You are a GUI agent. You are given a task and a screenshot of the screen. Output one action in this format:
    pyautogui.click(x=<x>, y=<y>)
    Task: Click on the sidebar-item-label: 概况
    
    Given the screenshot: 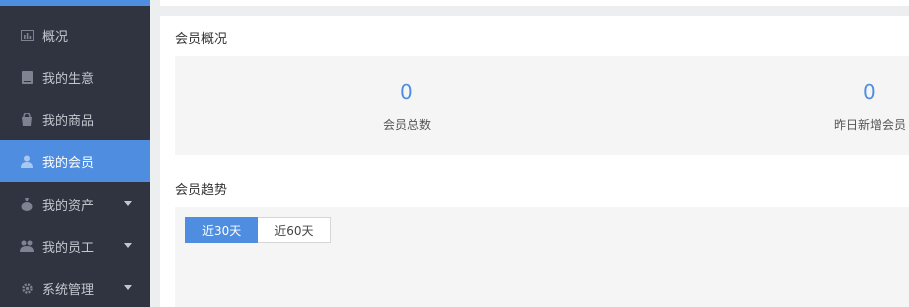 What is the action you would take?
    pyautogui.click(x=55, y=37)
    